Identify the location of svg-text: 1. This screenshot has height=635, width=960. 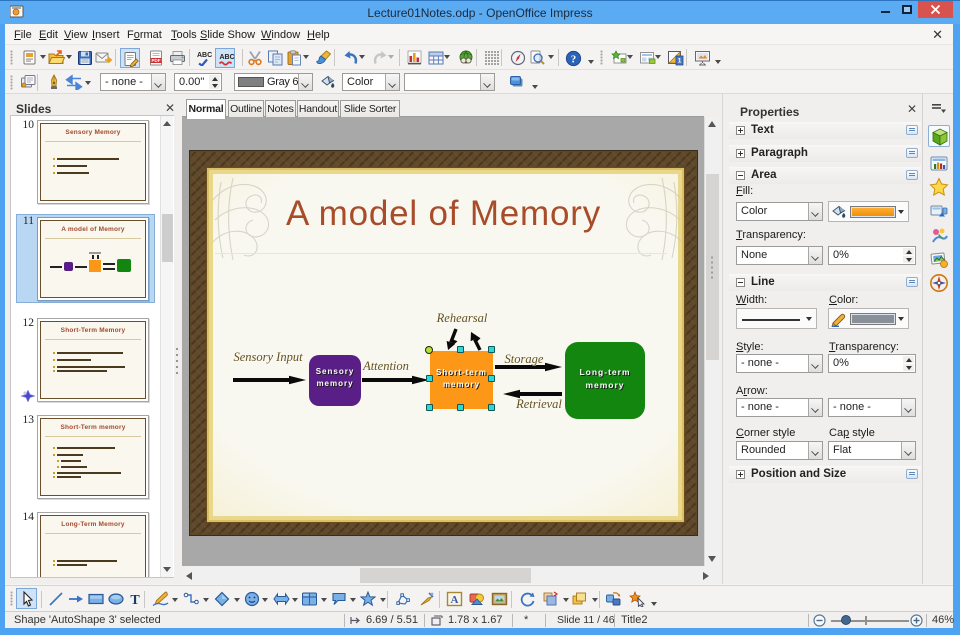
(680, 61).